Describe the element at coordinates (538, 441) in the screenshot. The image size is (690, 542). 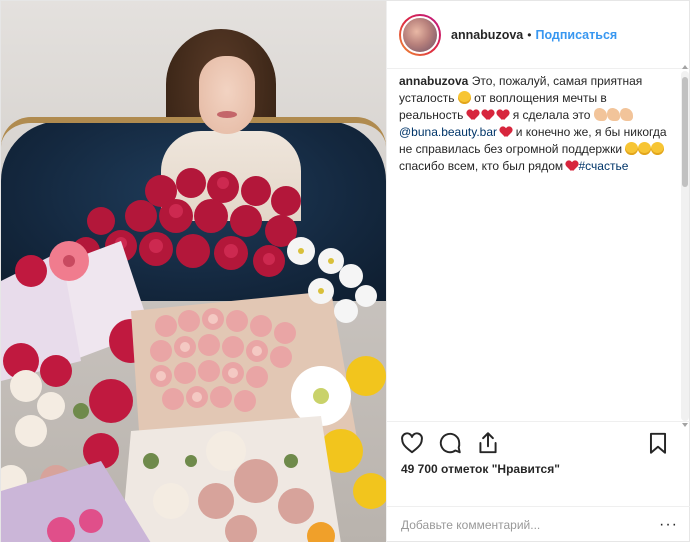
I see `post-actions-bar` at that location.